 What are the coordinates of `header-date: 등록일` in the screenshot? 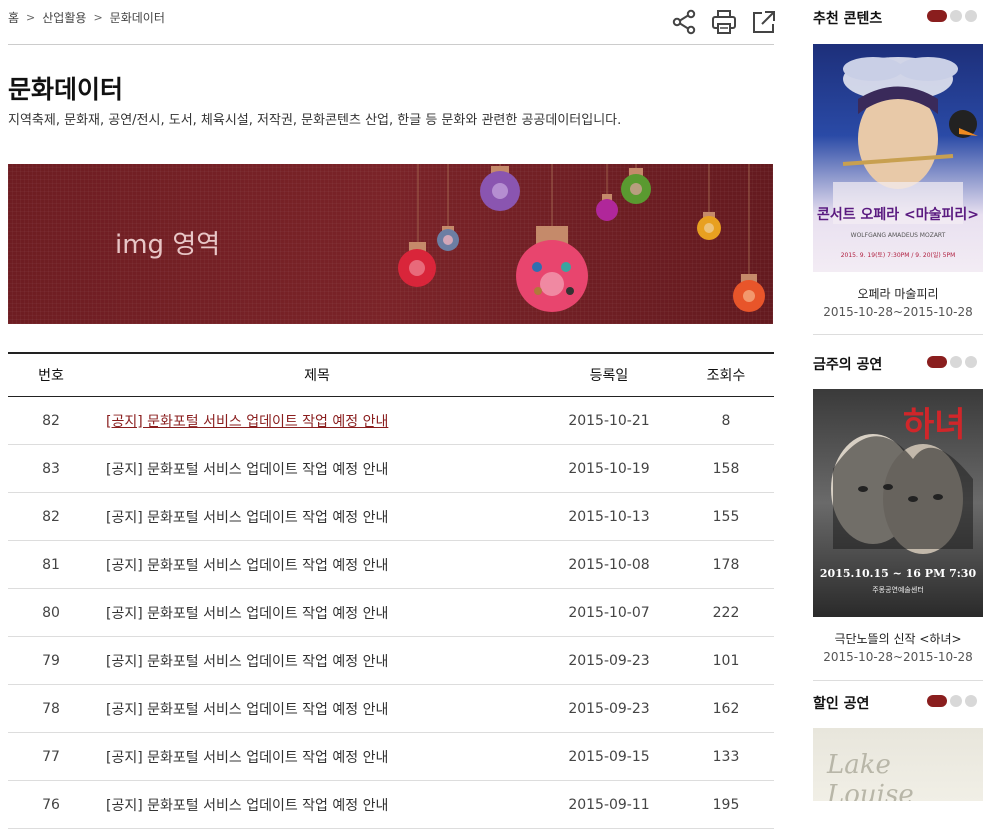 It's located at (609, 374).